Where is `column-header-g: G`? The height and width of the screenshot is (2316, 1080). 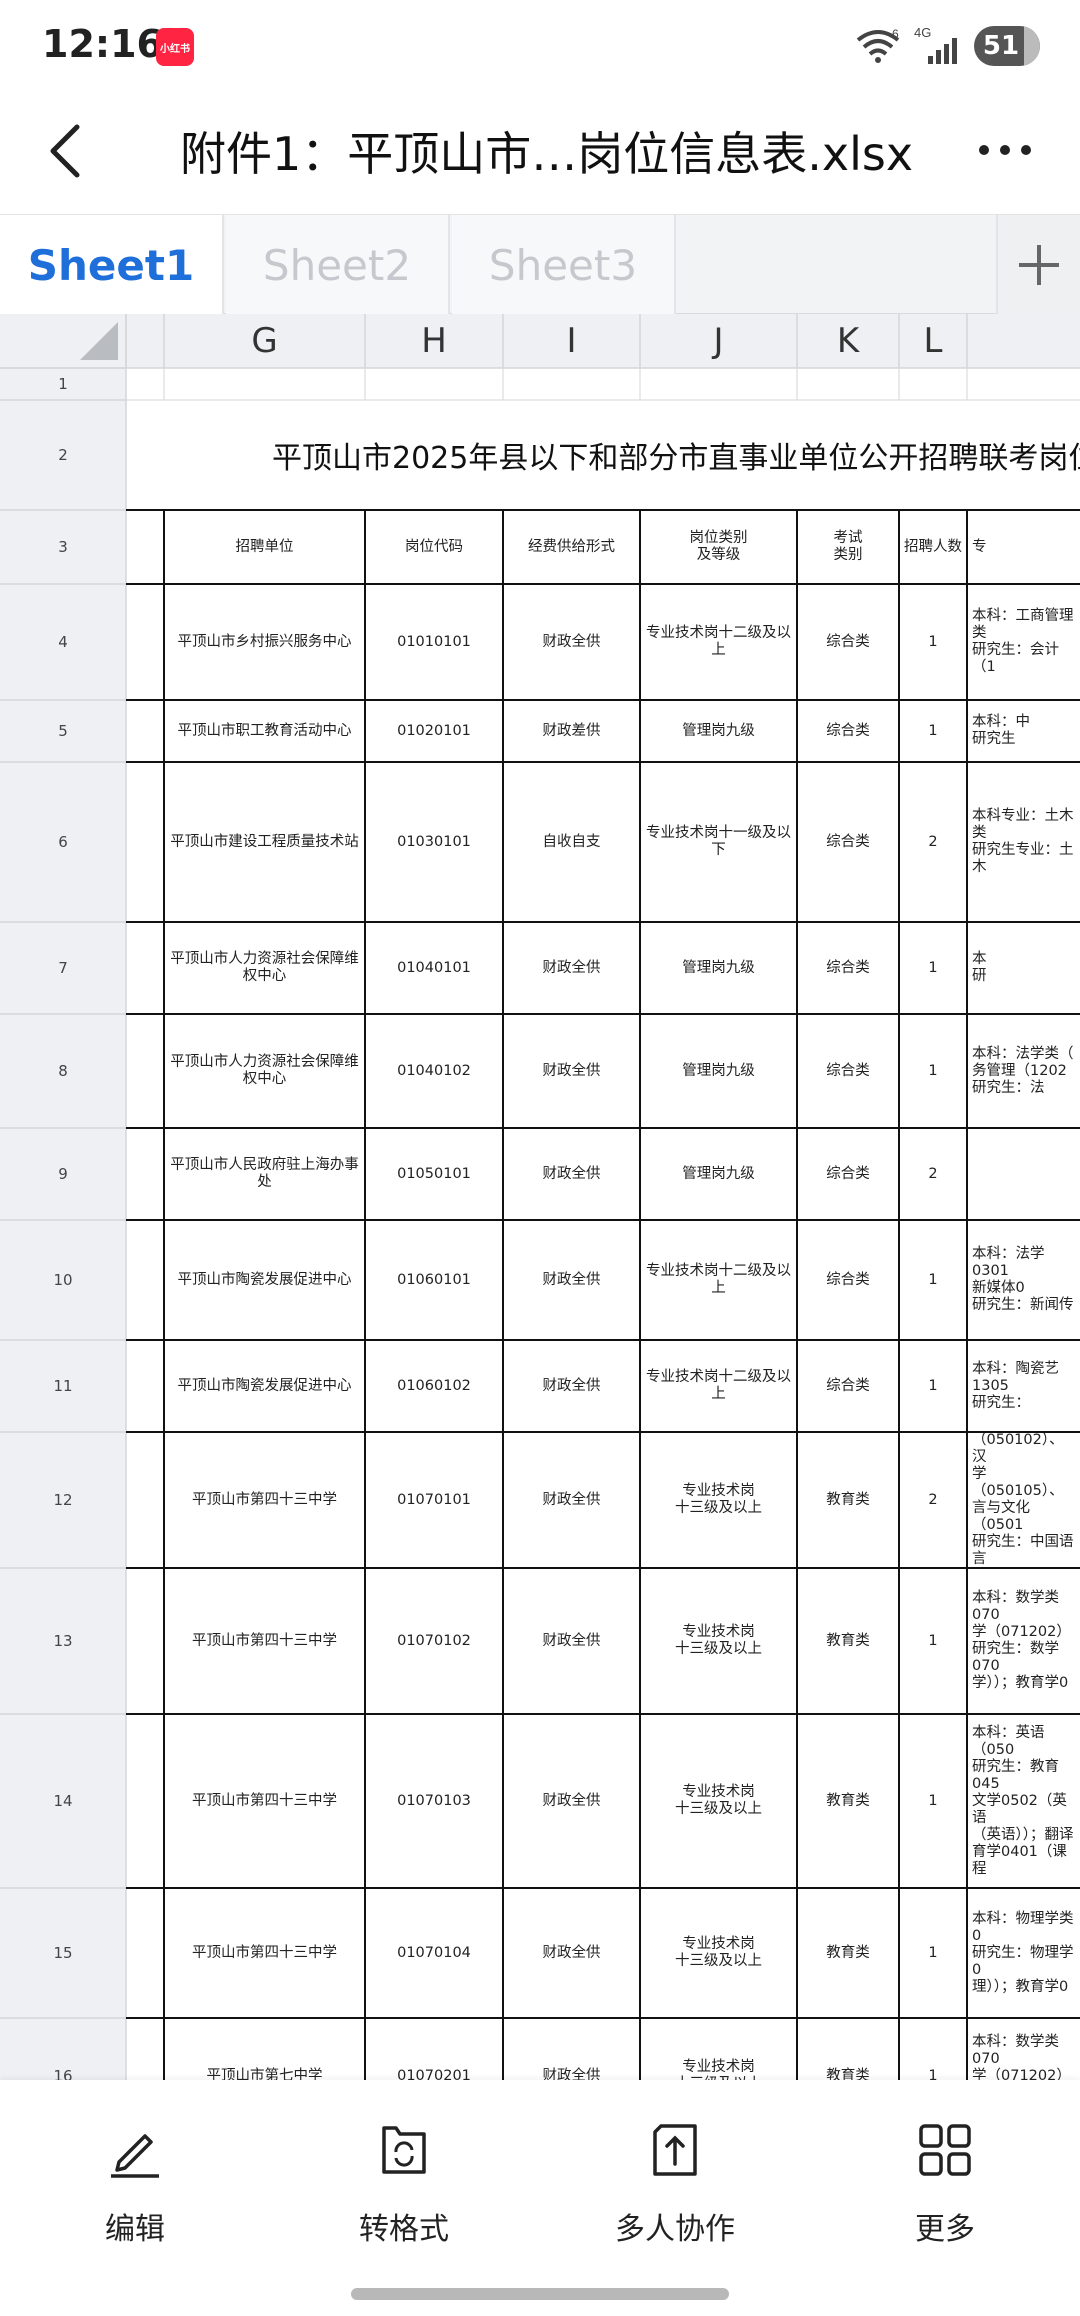
column-header-g: G is located at coordinates (264, 341).